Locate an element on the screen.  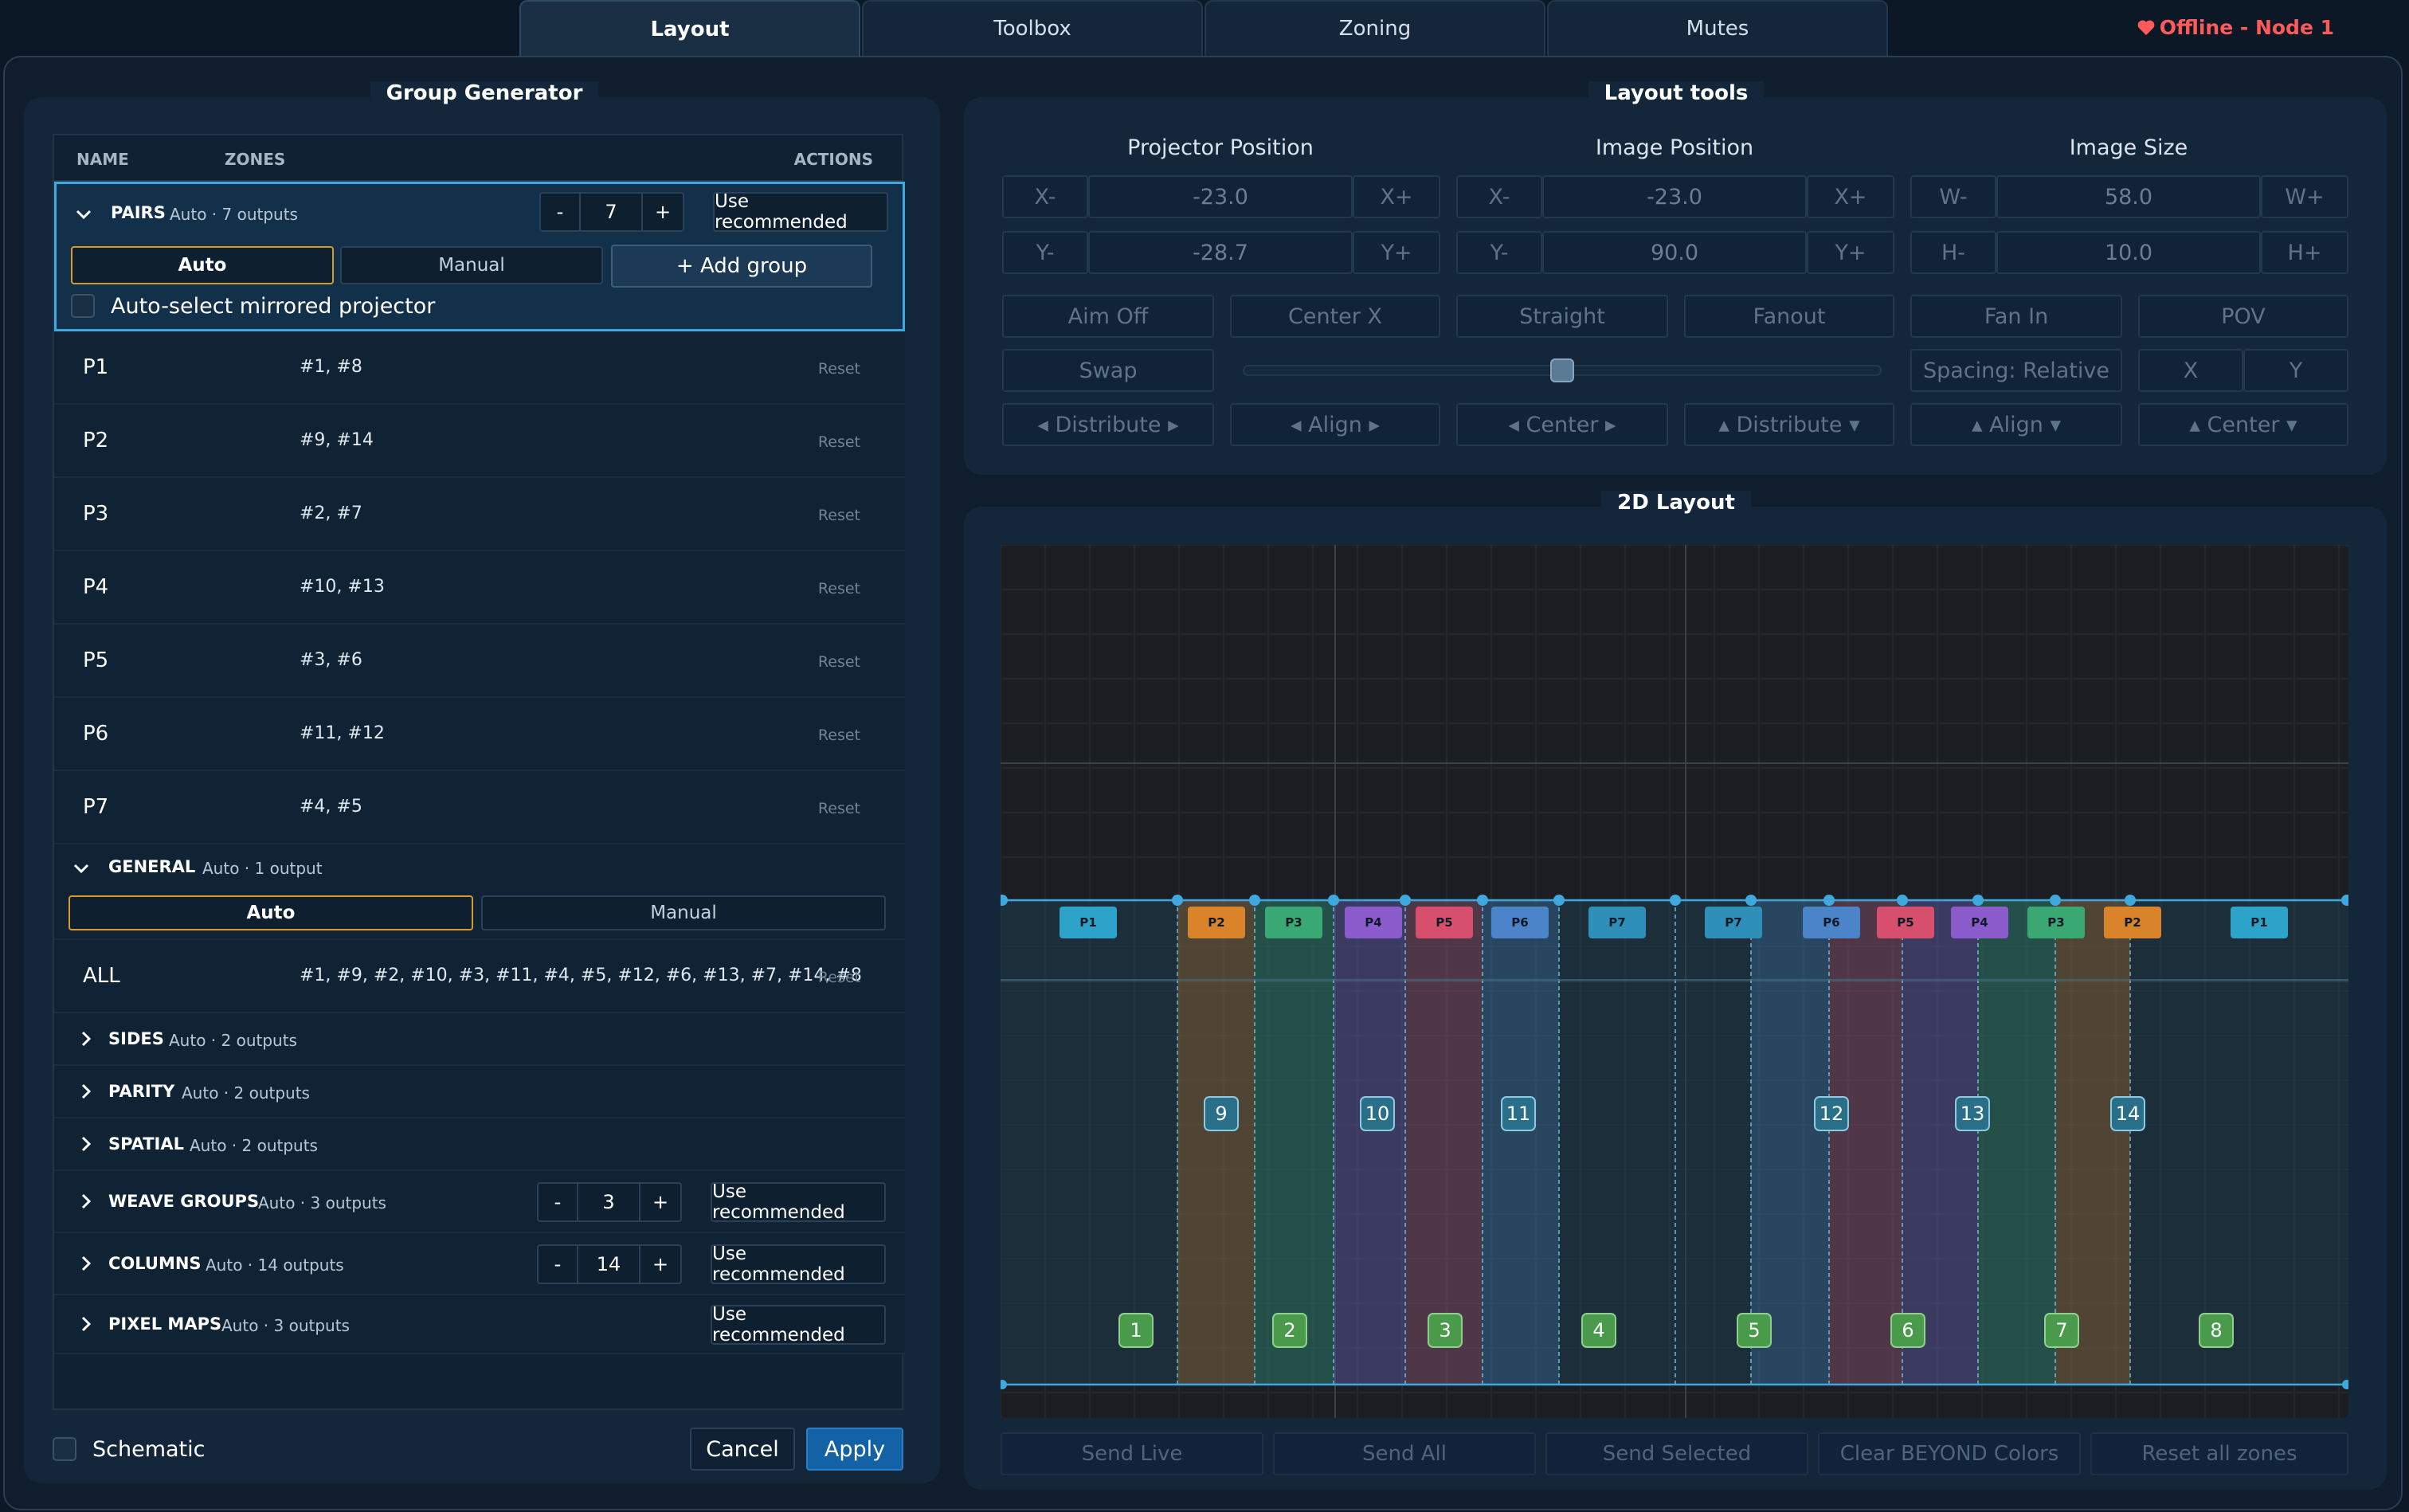
zone-badge: 7 is located at coordinates (2061, 1331).